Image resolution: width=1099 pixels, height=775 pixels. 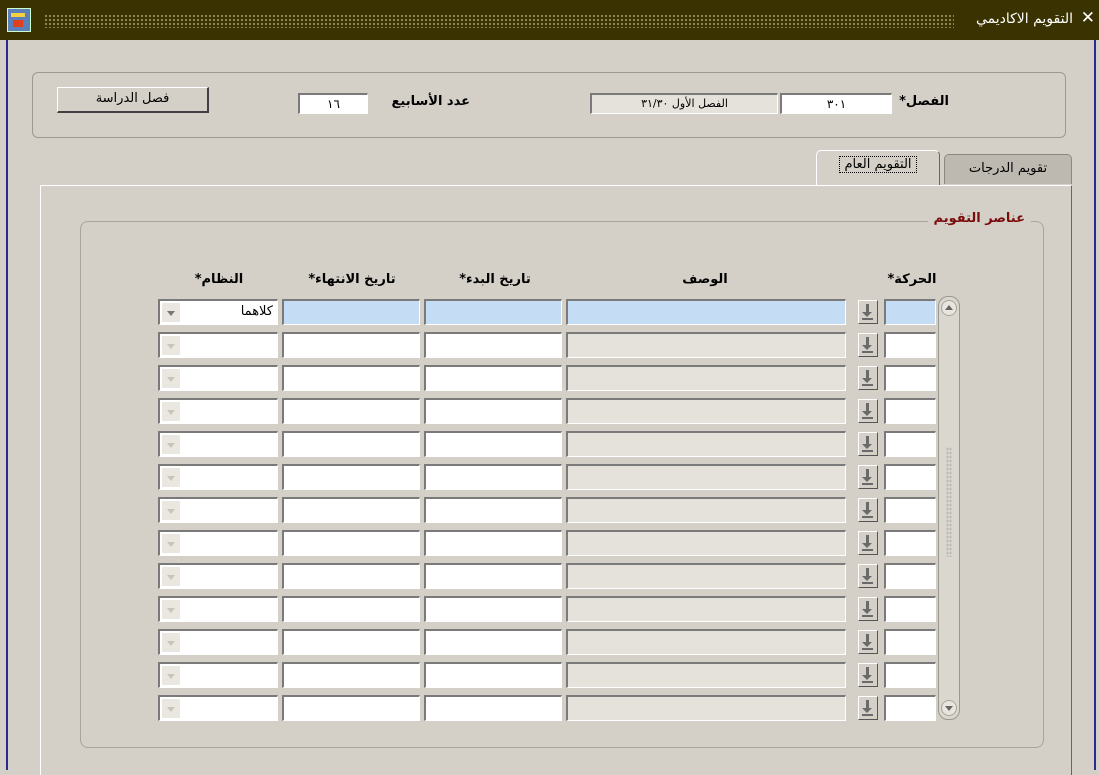 What do you see at coordinates (1008, 169) in the screenshot?
I see `tab-grades-calendar: تقويم الدرجات` at bounding box center [1008, 169].